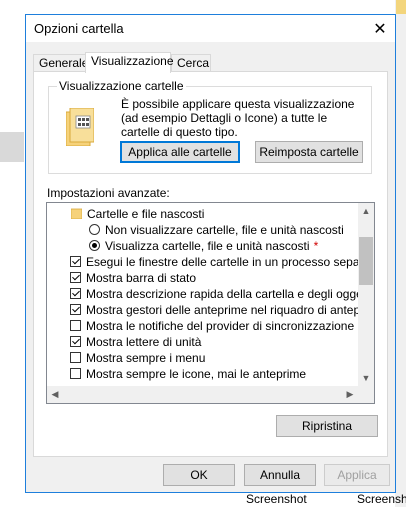 This screenshot has height=507, width=406. I want to click on chevron-right-icon: ▶, so click(350, 393).